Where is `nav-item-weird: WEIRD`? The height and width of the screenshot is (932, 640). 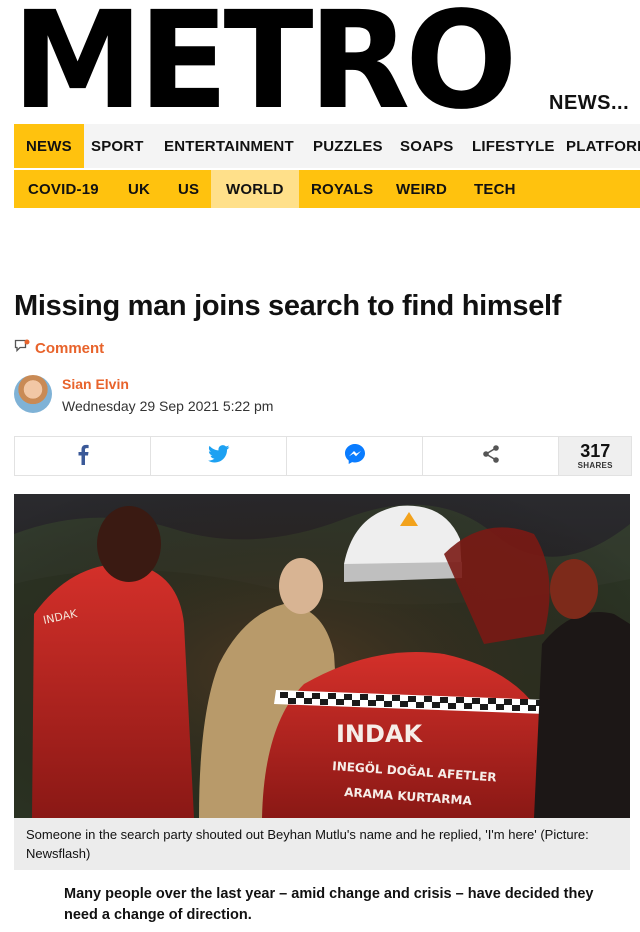 nav-item-weird: WEIRD is located at coordinates (421, 189).